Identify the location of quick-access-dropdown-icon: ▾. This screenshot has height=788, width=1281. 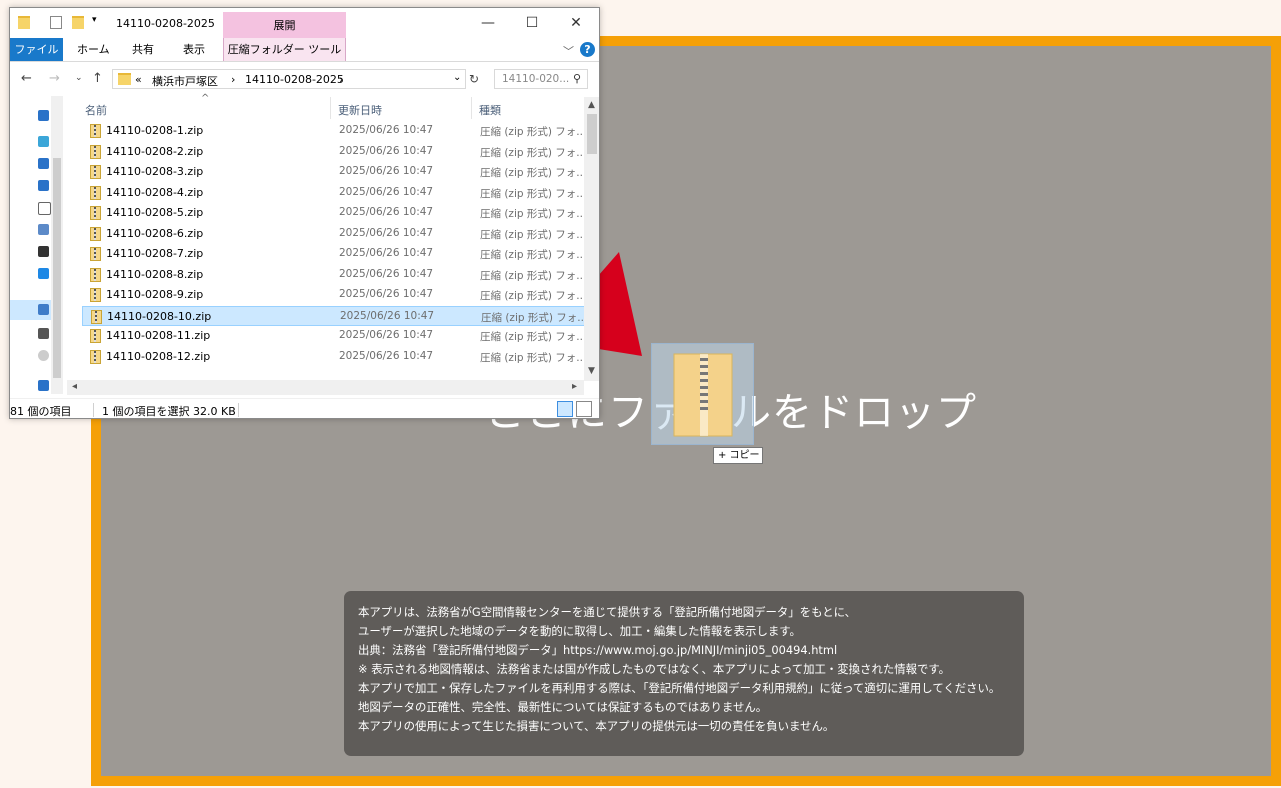
(94, 20).